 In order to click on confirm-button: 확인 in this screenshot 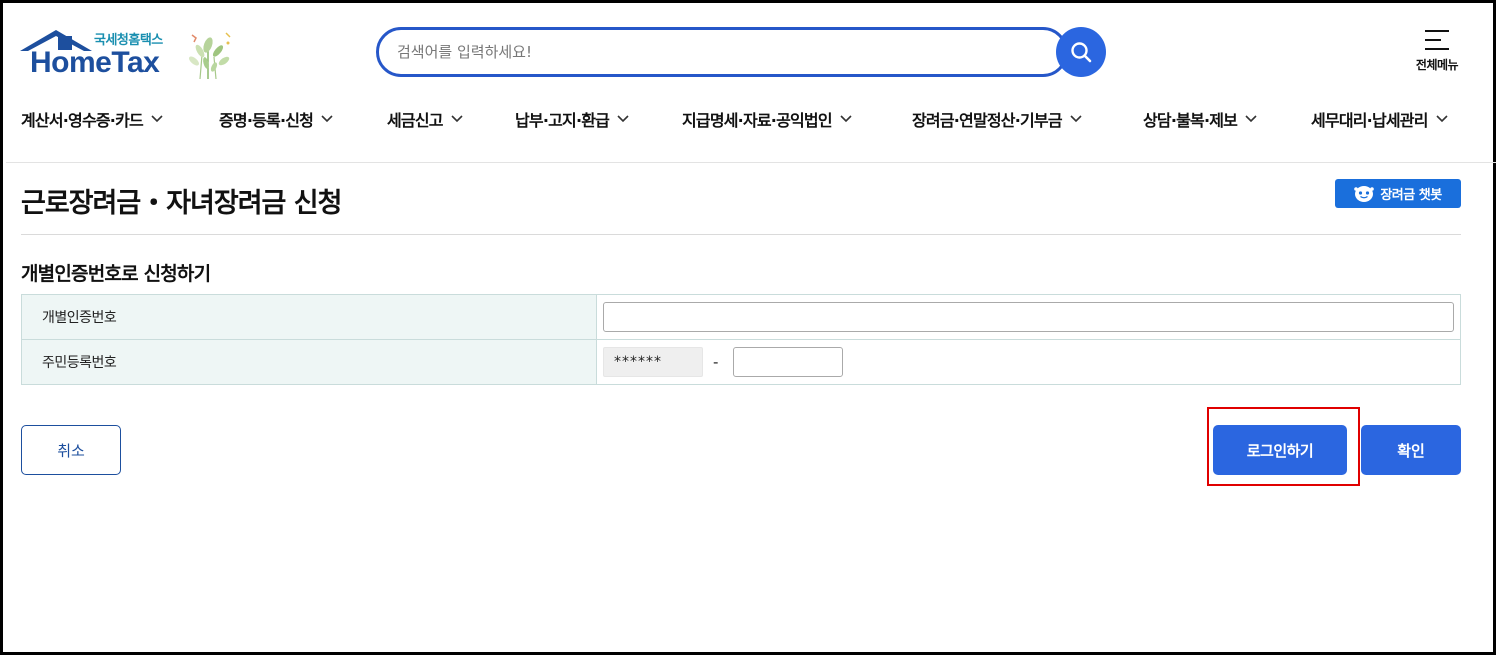, I will do `click(1411, 450)`.